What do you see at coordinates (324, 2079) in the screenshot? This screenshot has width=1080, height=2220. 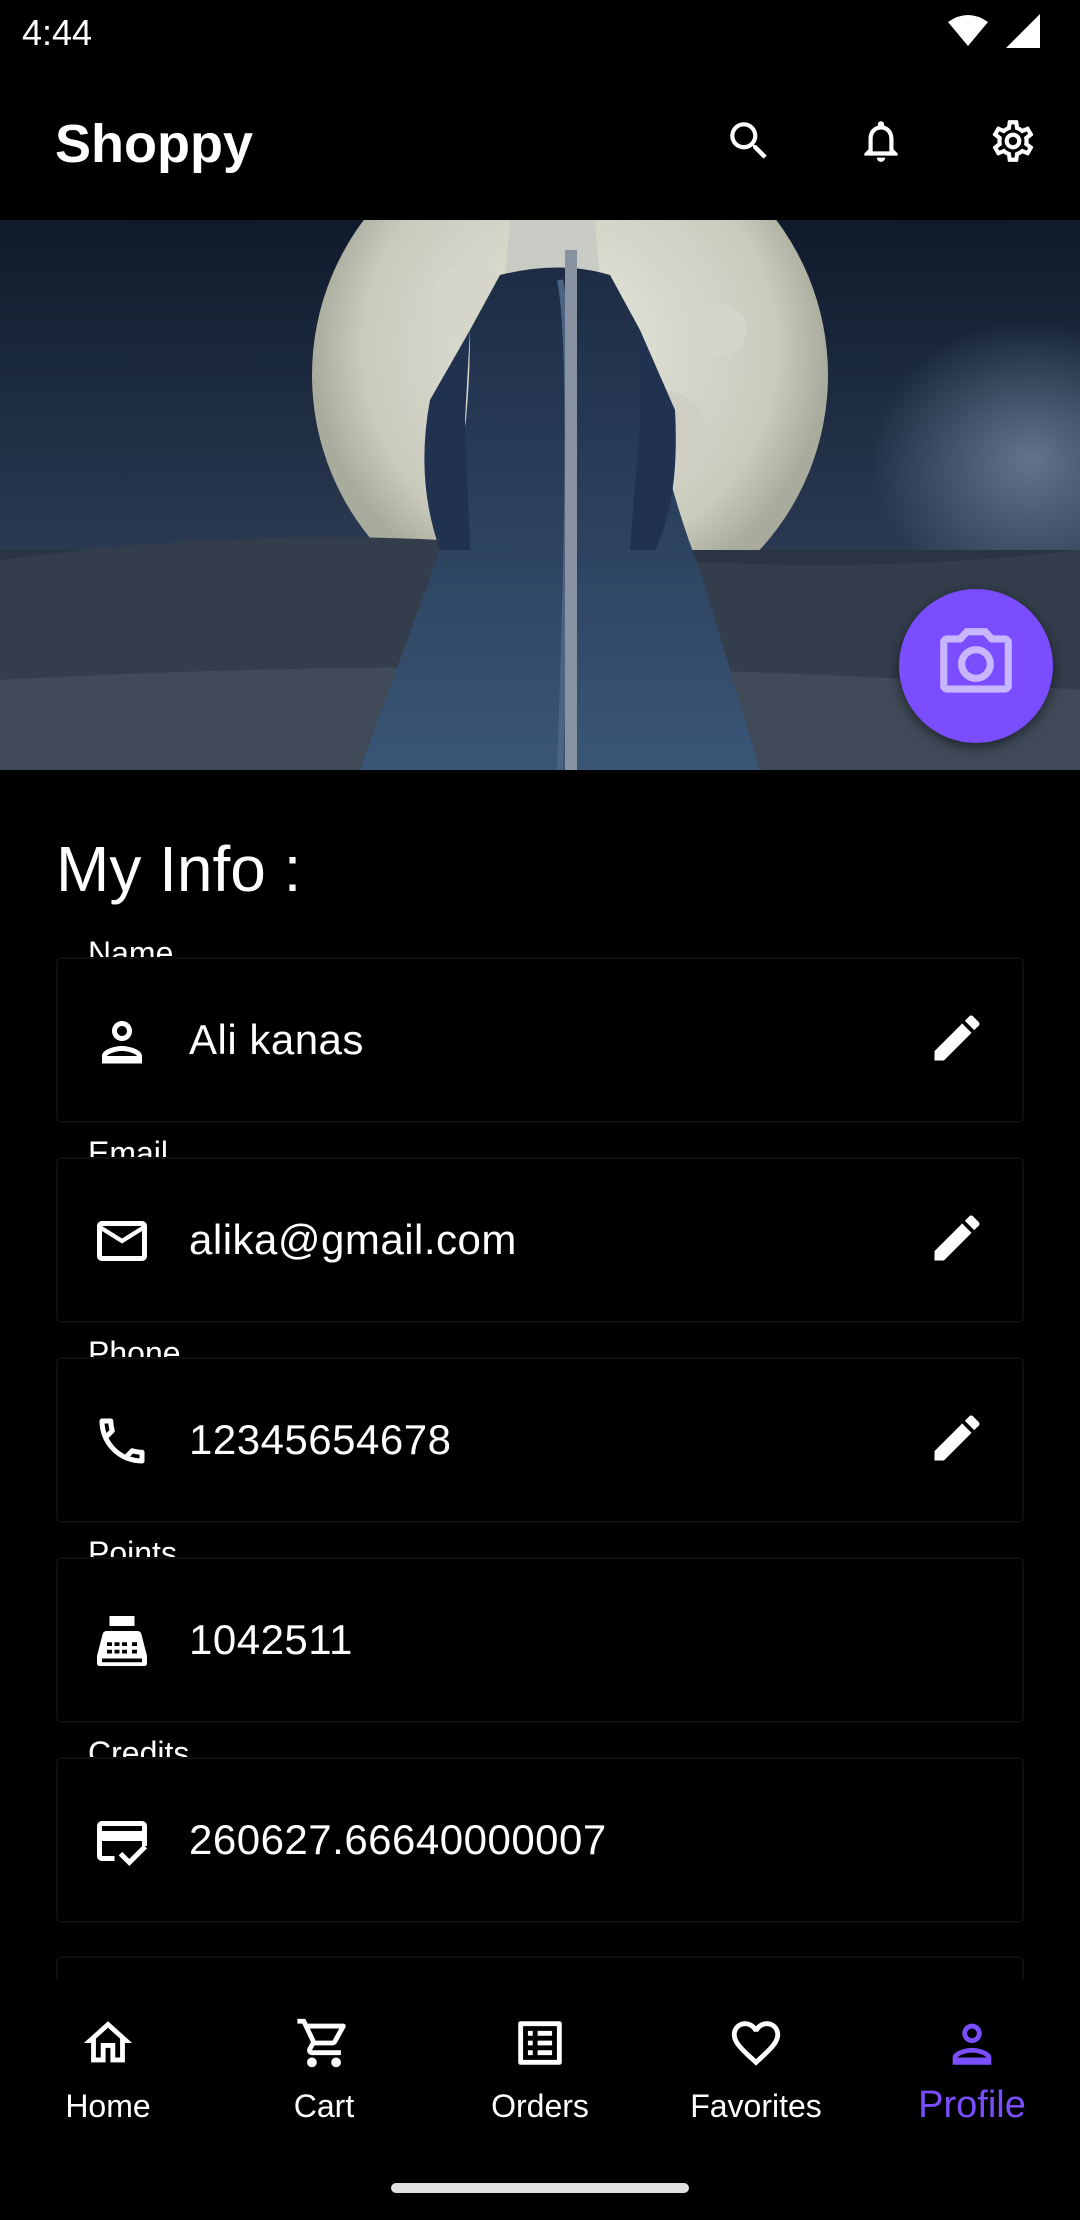 I see `nav-cart: Cart` at bounding box center [324, 2079].